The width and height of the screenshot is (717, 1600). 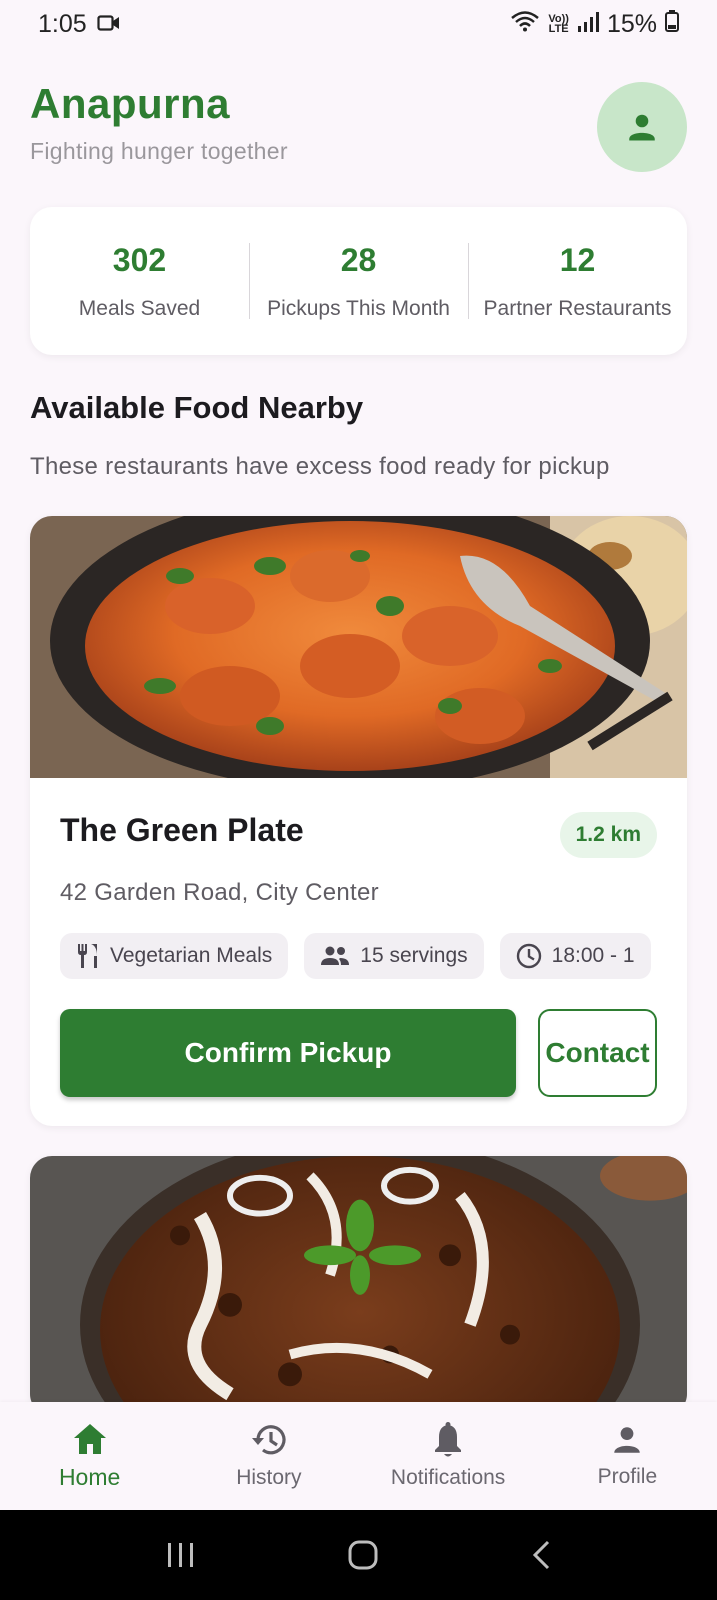 I want to click on stat-value: 302, so click(x=139, y=259).